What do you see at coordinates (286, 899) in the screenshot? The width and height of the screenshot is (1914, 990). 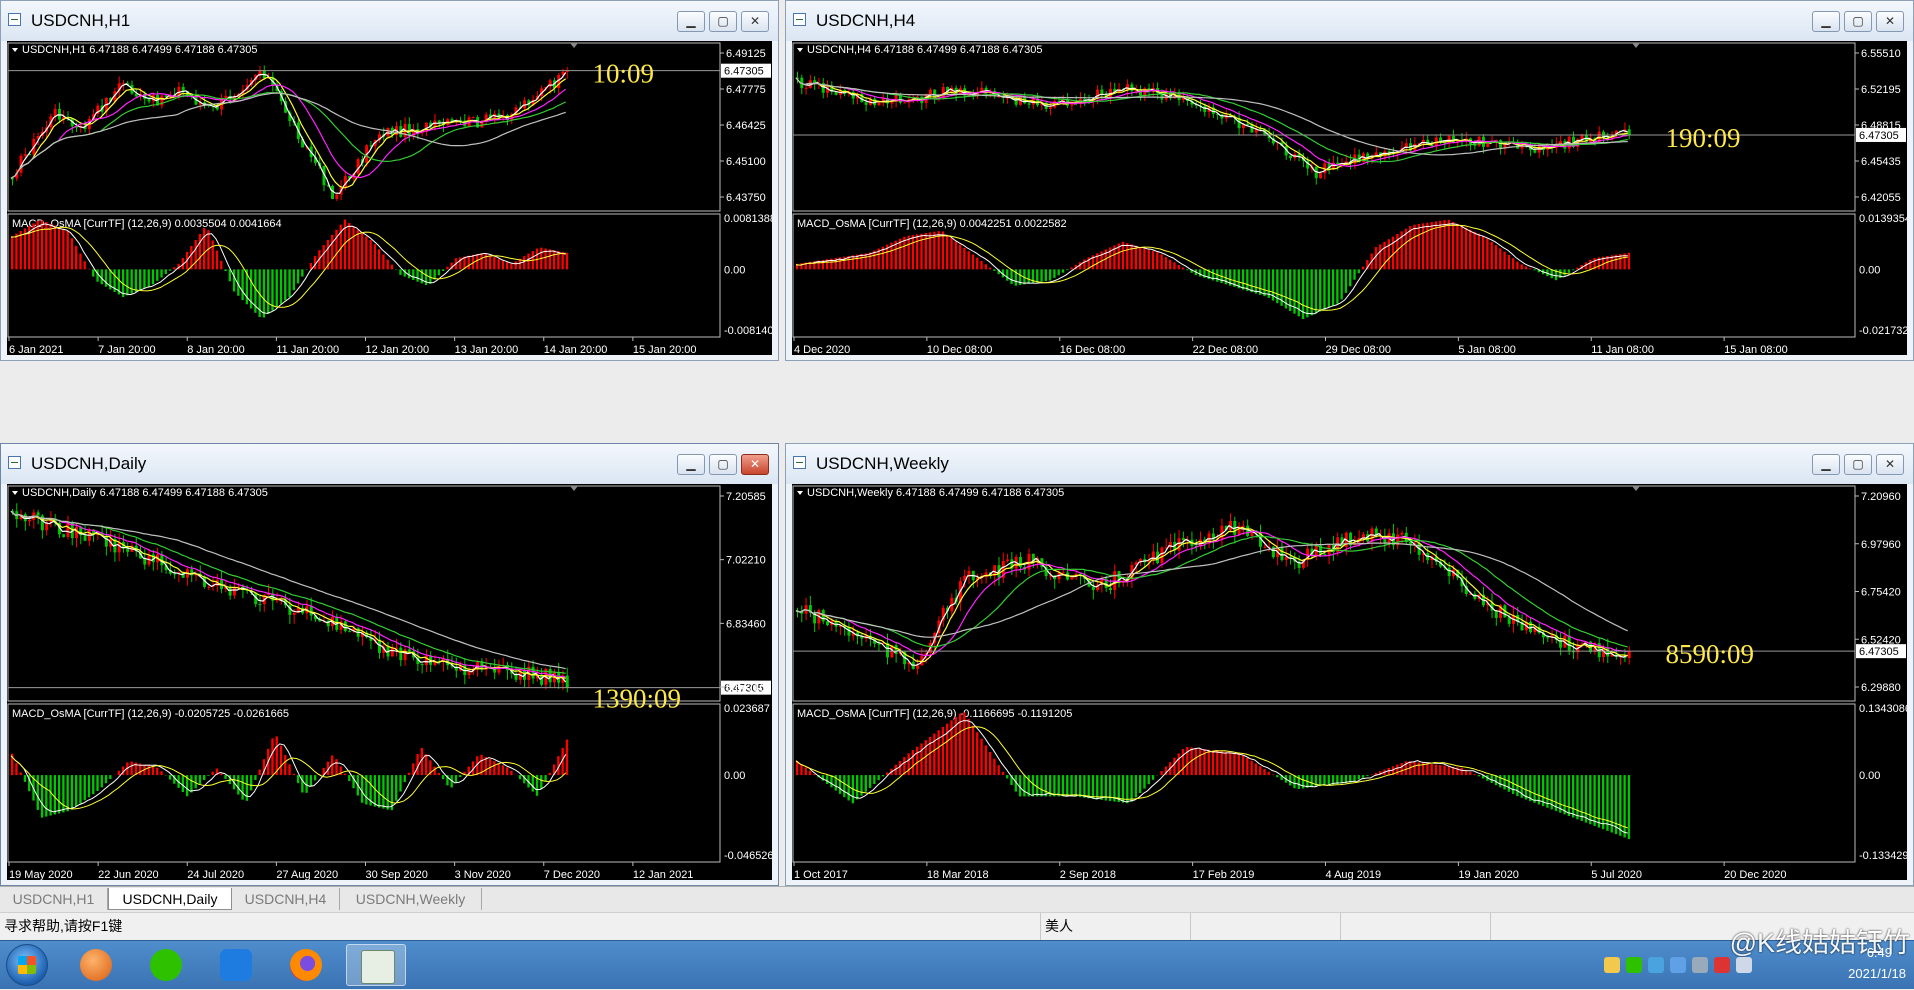 I see `tab-usdcnh-h4: USDCNH,H4` at bounding box center [286, 899].